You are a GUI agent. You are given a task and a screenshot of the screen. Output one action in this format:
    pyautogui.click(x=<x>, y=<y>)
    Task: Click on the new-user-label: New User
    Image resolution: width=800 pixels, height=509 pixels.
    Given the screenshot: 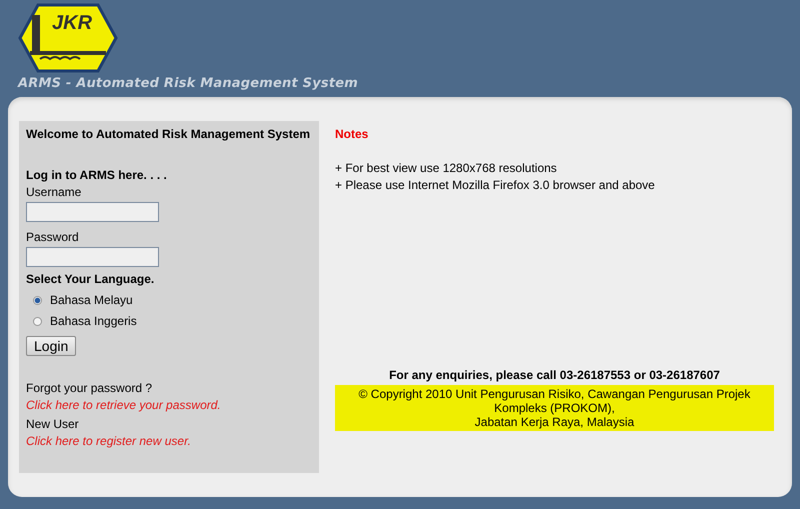 What is the action you would take?
    pyautogui.click(x=52, y=424)
    